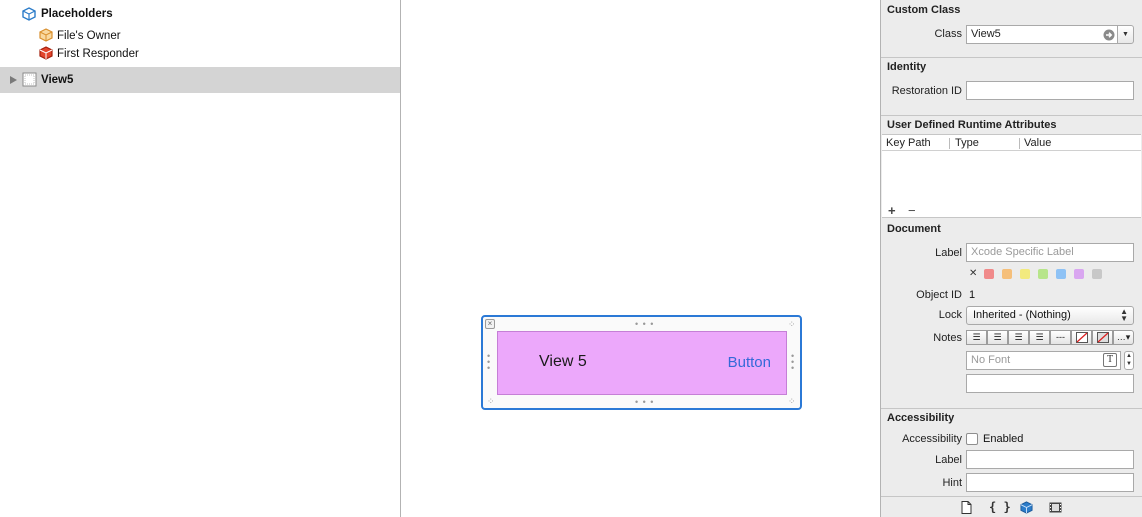 The width and height of the screenshot is (1142, 517). I want to click on notes-label: Notes, so click(947, 338).